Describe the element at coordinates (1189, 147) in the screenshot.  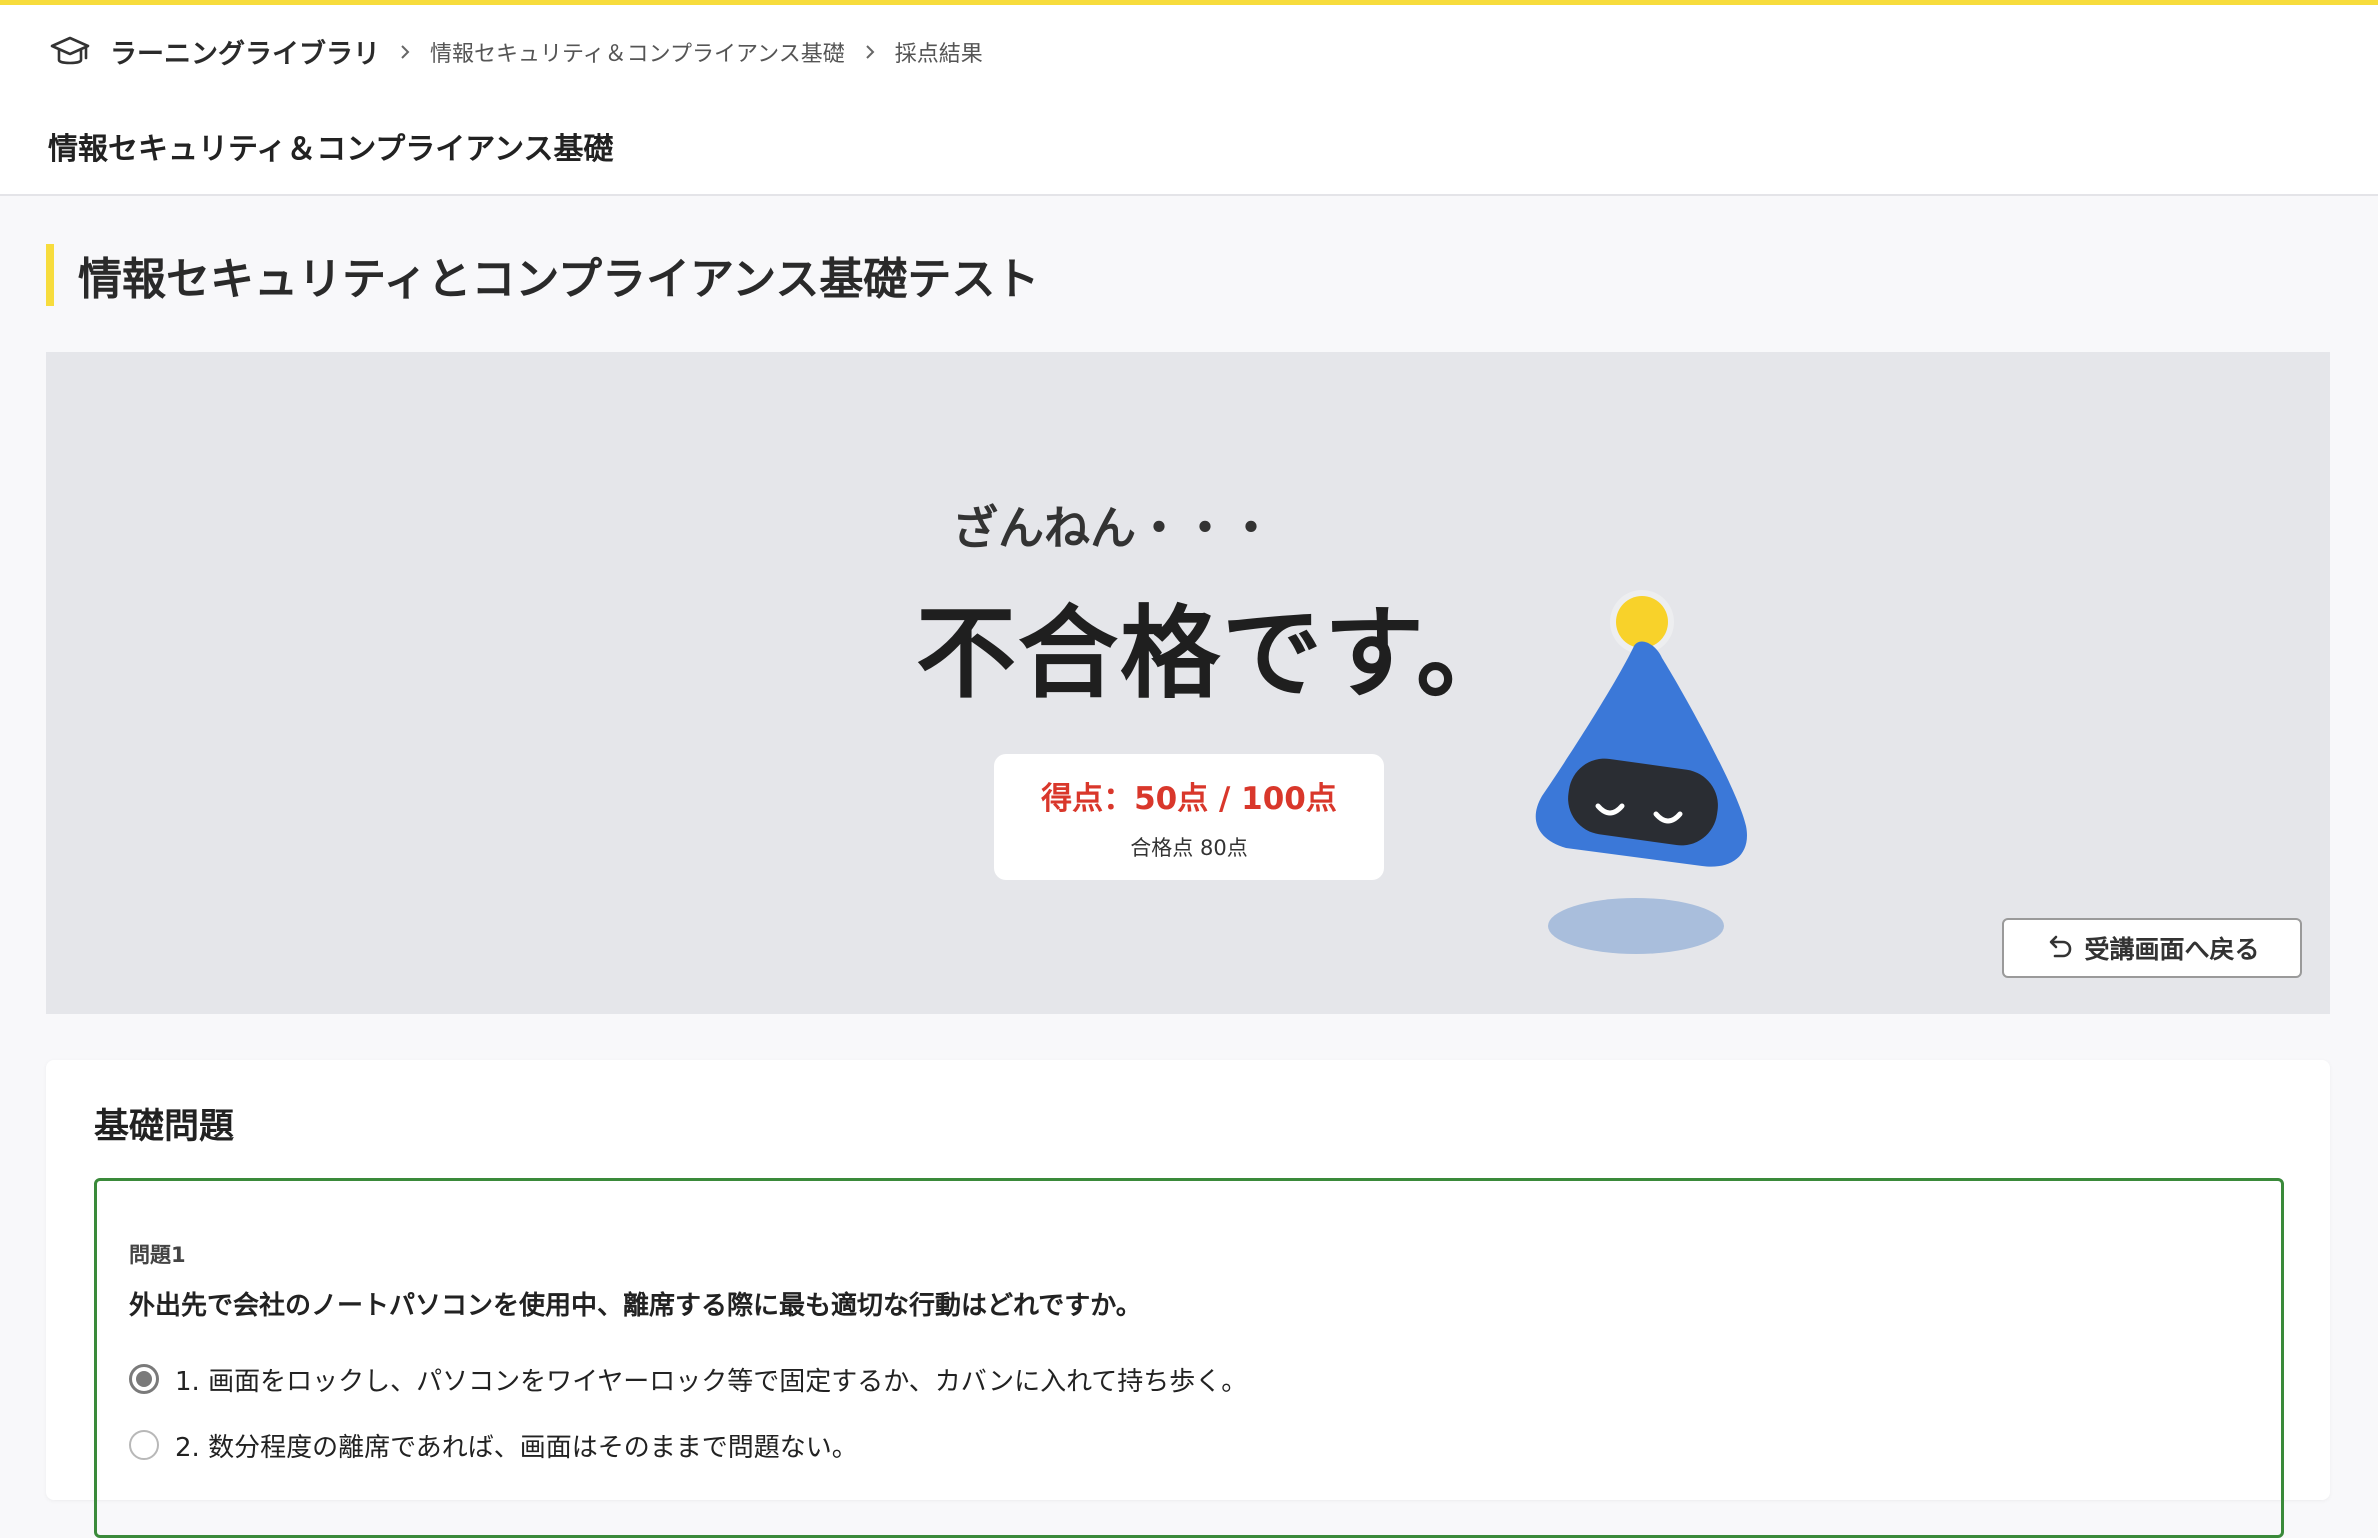
I see `course-title-bar: 情報セキュリティ＆コンプライアンス基礎` at that location.